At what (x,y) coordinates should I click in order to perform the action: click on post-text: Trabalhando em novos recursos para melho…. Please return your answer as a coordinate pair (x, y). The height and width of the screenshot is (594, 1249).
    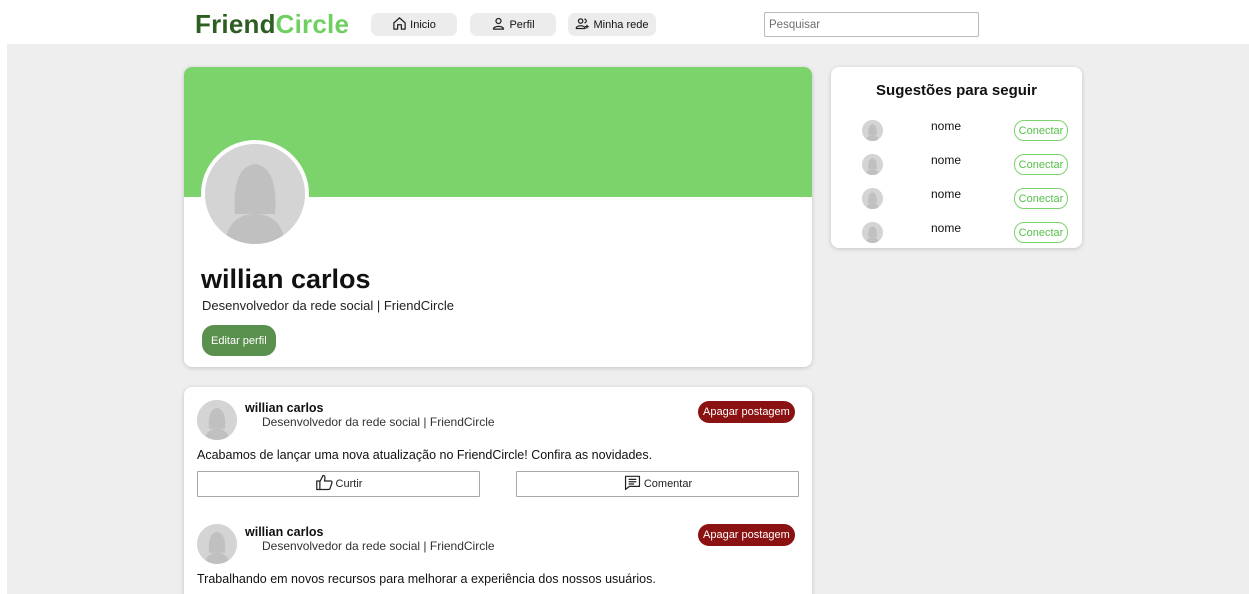
    Looking at the image, I should click on (426, 579).